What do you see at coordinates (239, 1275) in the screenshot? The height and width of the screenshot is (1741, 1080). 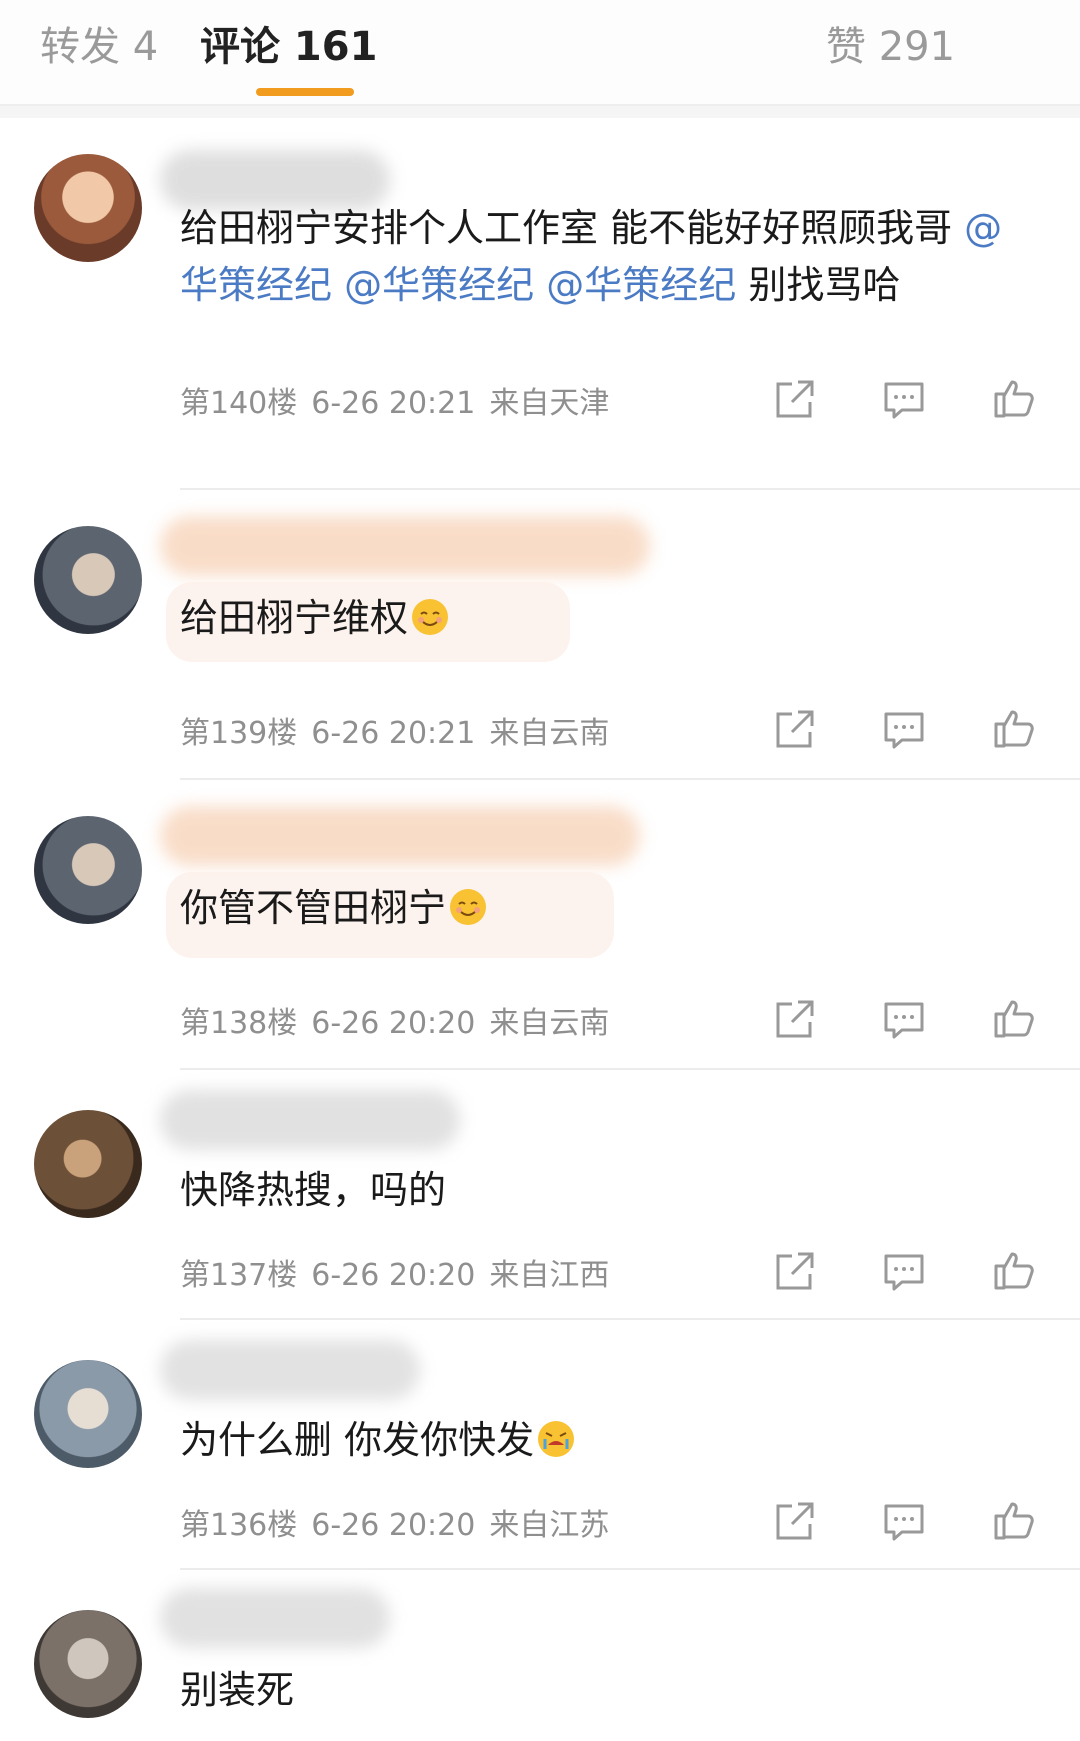 I see `floor-number: 第137楼` at bounding box center [239, 1275].